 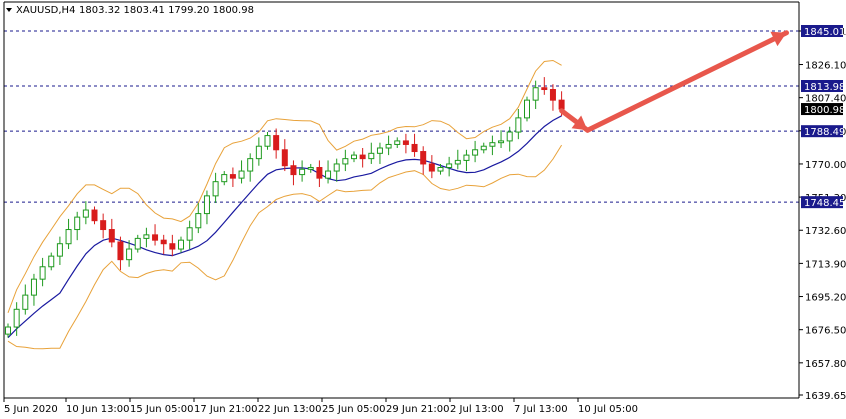 I want to click on y-tick-label: 1639.65, so click(x=825, y=396).